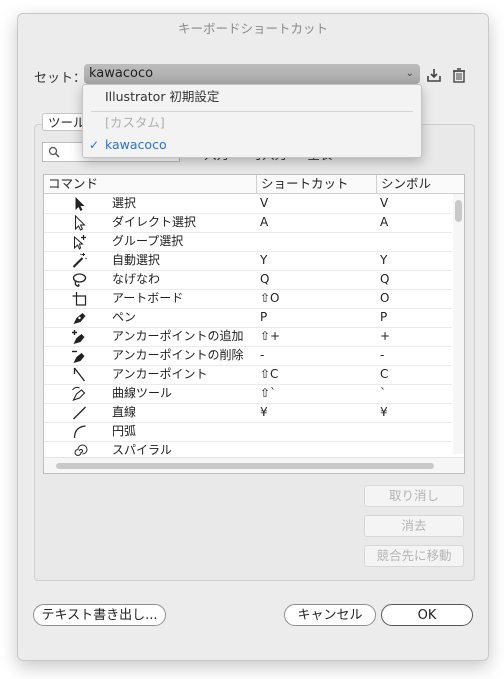  I want to click on add-anchor-icon, so click(79, 336).